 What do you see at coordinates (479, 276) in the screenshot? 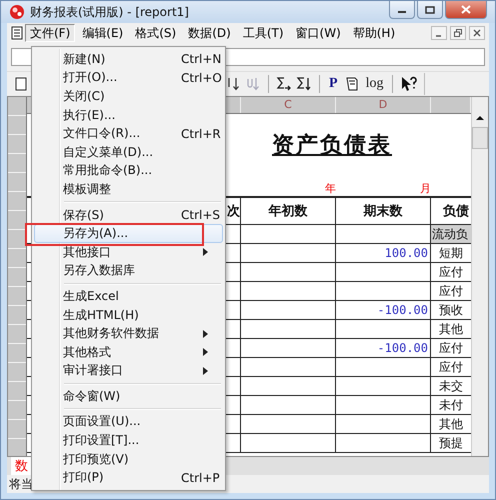
I see `vertical-scrollbar` at bounding box center [479, 276].